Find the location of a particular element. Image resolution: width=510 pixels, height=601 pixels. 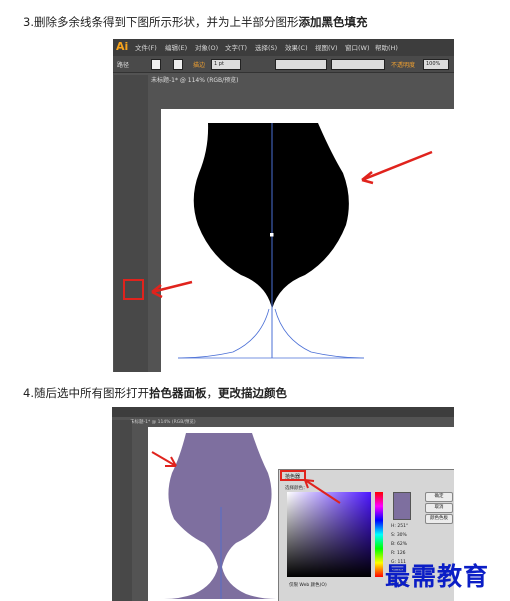

arrow-to-fill-box-icon is located at coordinates (172, 289).